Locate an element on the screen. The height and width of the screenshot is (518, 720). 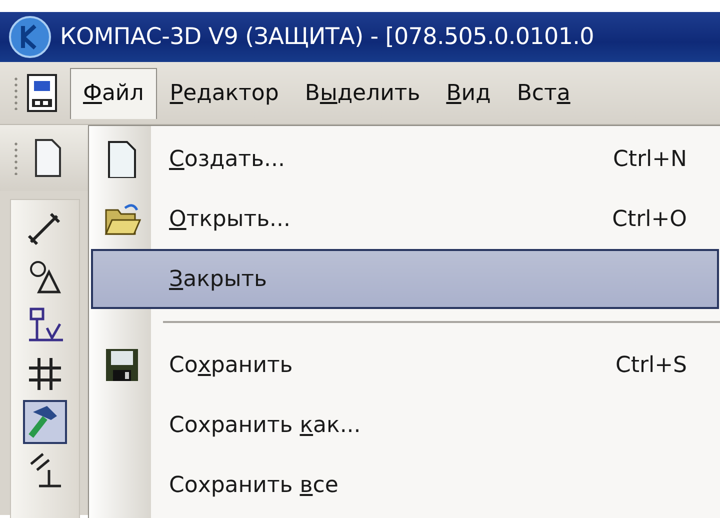
new-document-icon is located at coordinates (48, 158).